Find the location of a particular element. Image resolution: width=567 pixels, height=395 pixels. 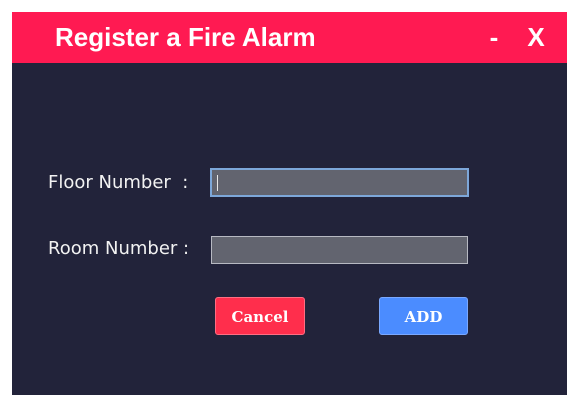

room-number-input is located at coordinates (339, 250).